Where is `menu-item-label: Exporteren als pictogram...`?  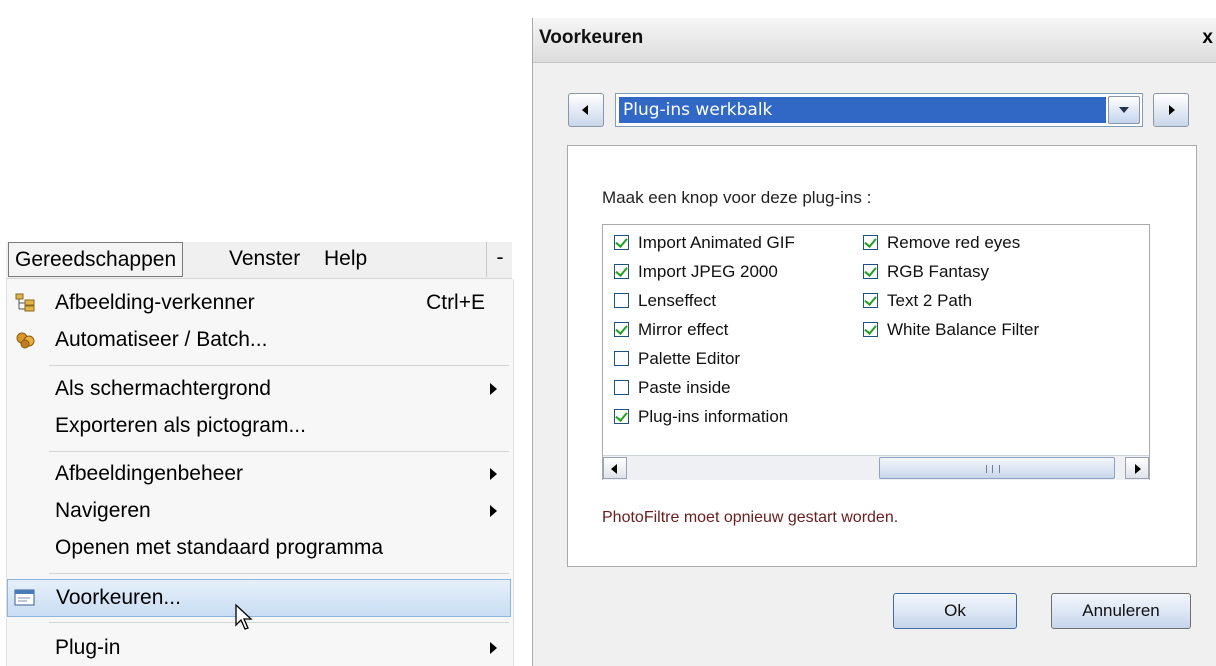
menu-item-label: Exporteren als pictogram... is located at coordinates (180, 425).